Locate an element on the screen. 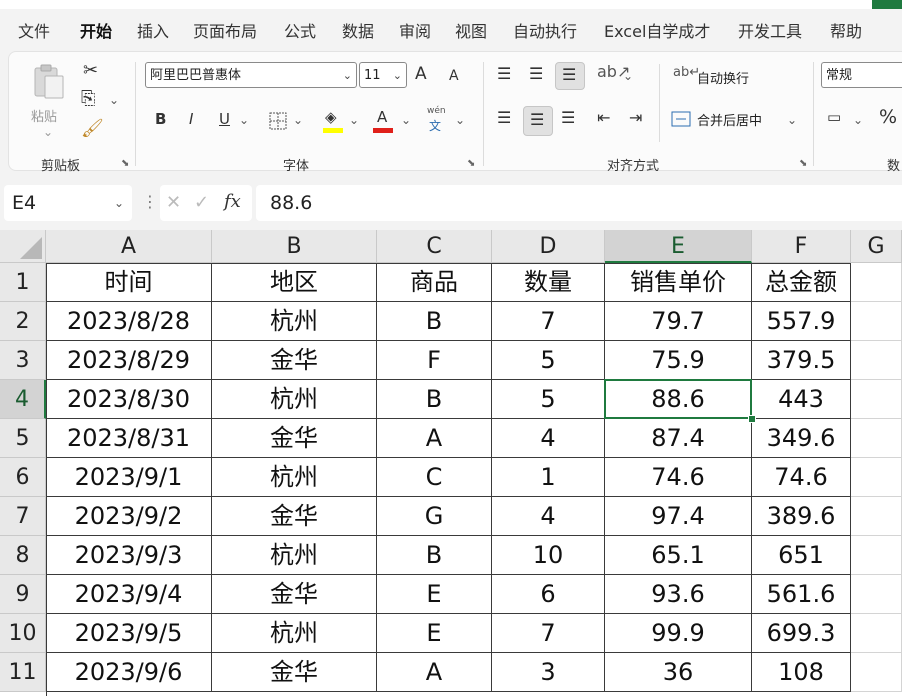 Image resolution: width=902 pixels, height=696 pixels. cell-c8: B is located at coordinates (434, 555).